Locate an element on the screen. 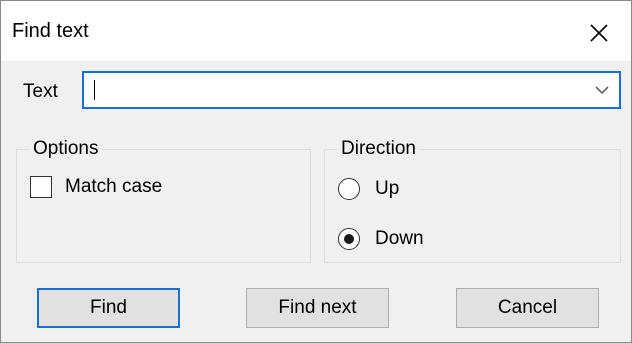 This screenshot has height=343, width=632. text-caret is located at coordinates (94, 90).